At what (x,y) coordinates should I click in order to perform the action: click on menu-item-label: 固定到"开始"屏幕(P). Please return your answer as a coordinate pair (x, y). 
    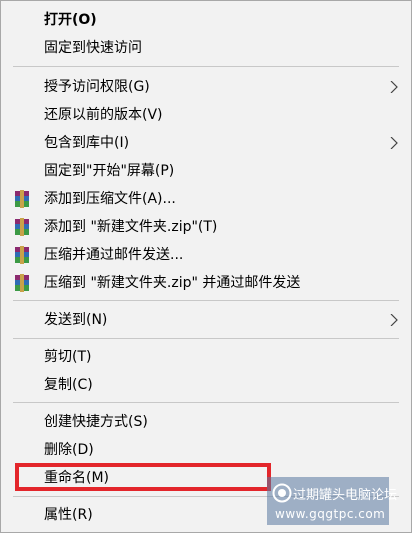
    Looking at the image, I should click on (109, 171).